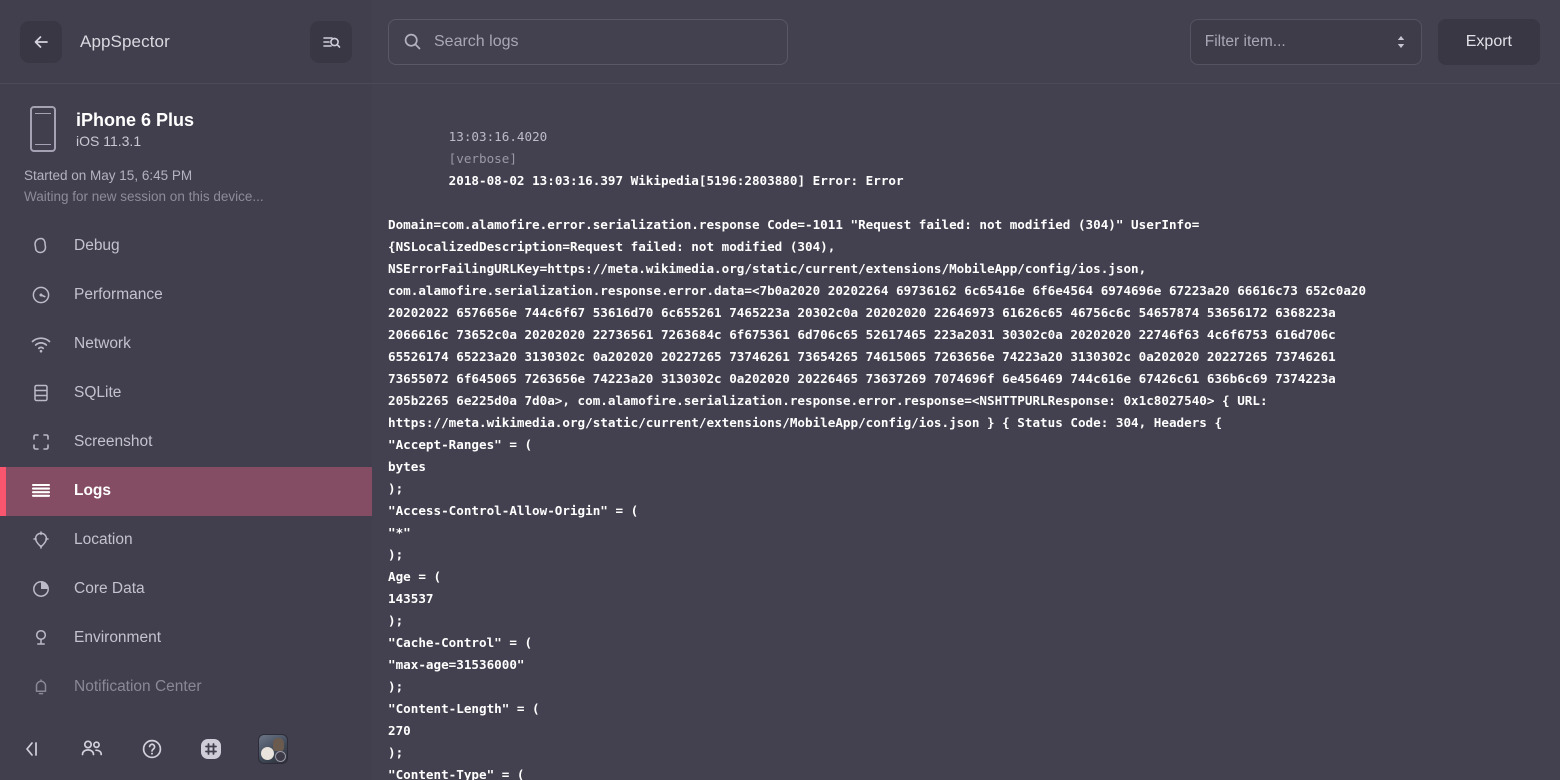  I want to click on sidebar-item-label: Core Data, so click(109, 589).